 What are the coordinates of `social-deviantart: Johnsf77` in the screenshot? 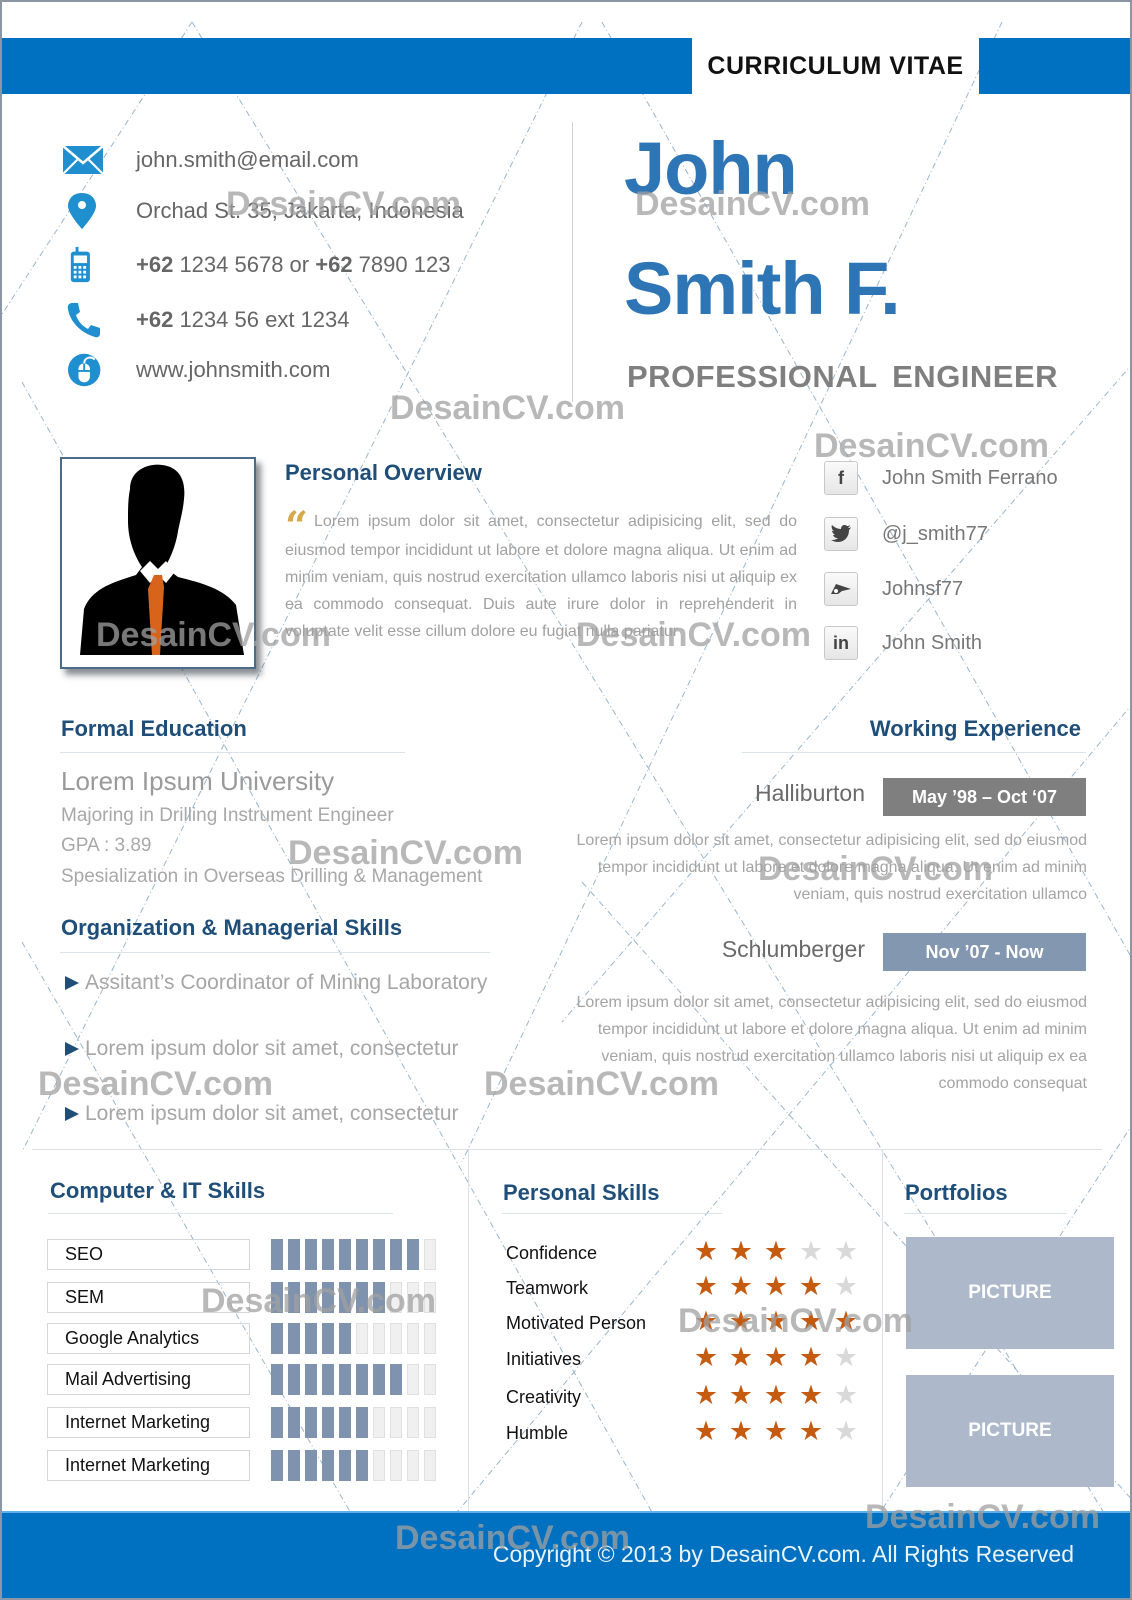 It's located at (893, 589).